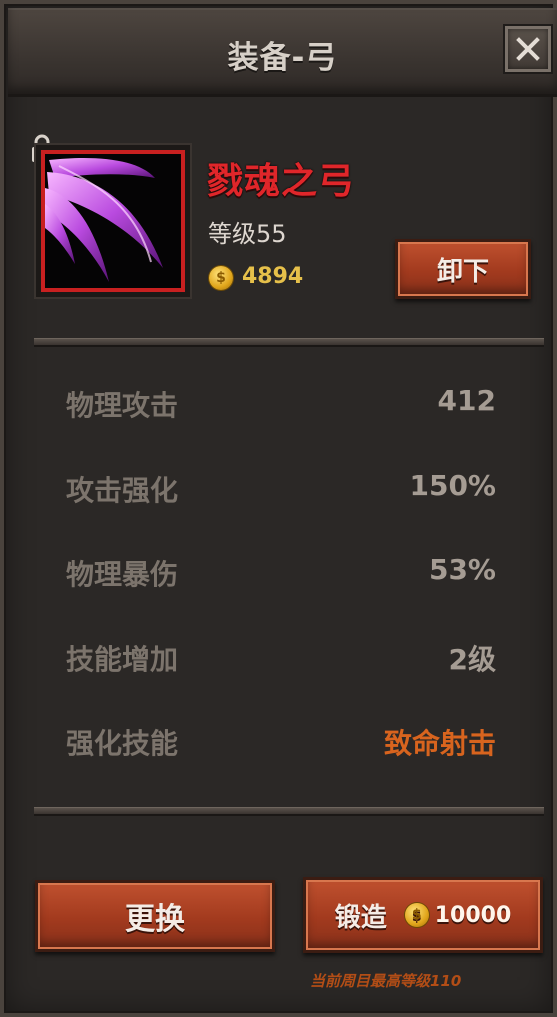  I want to click on forge-cost: 10000, so click(473, 915).